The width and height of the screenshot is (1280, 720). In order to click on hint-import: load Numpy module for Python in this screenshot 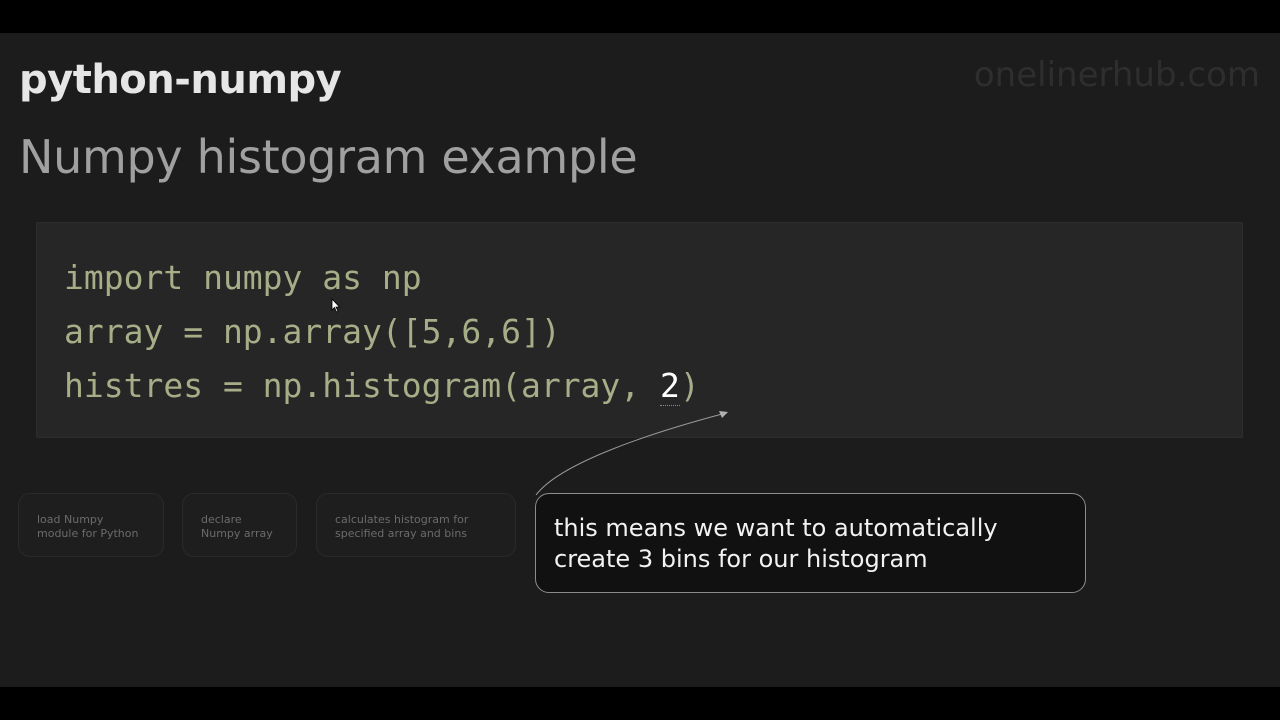, I will do `click(91, 525)`.